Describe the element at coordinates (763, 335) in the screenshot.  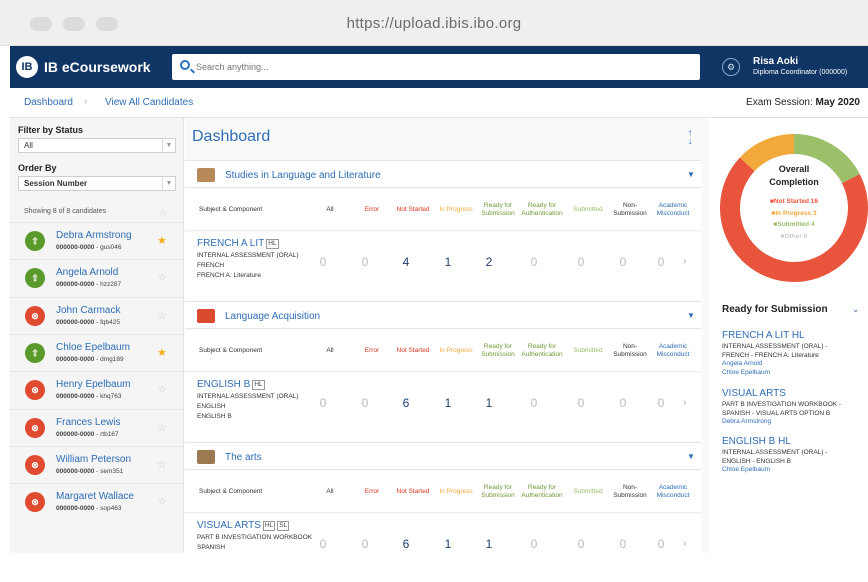
I see `submission-subject: FRENCH A LIT HL` at that location.